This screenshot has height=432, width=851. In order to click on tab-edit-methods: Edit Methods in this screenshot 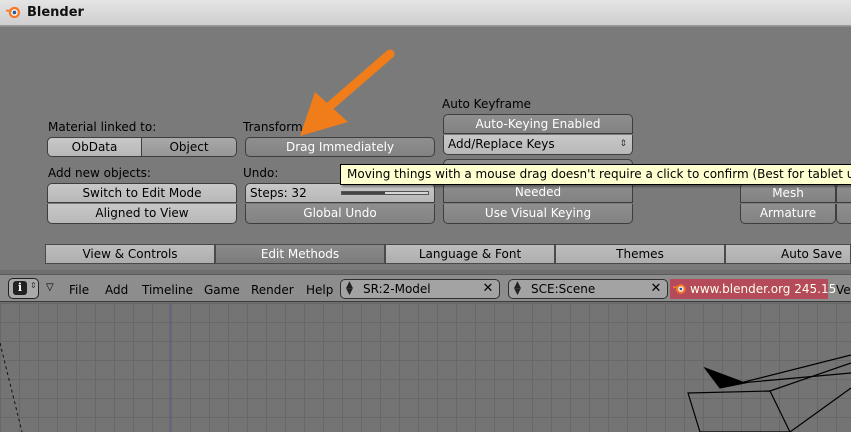, I will do `click(300, 254)`.